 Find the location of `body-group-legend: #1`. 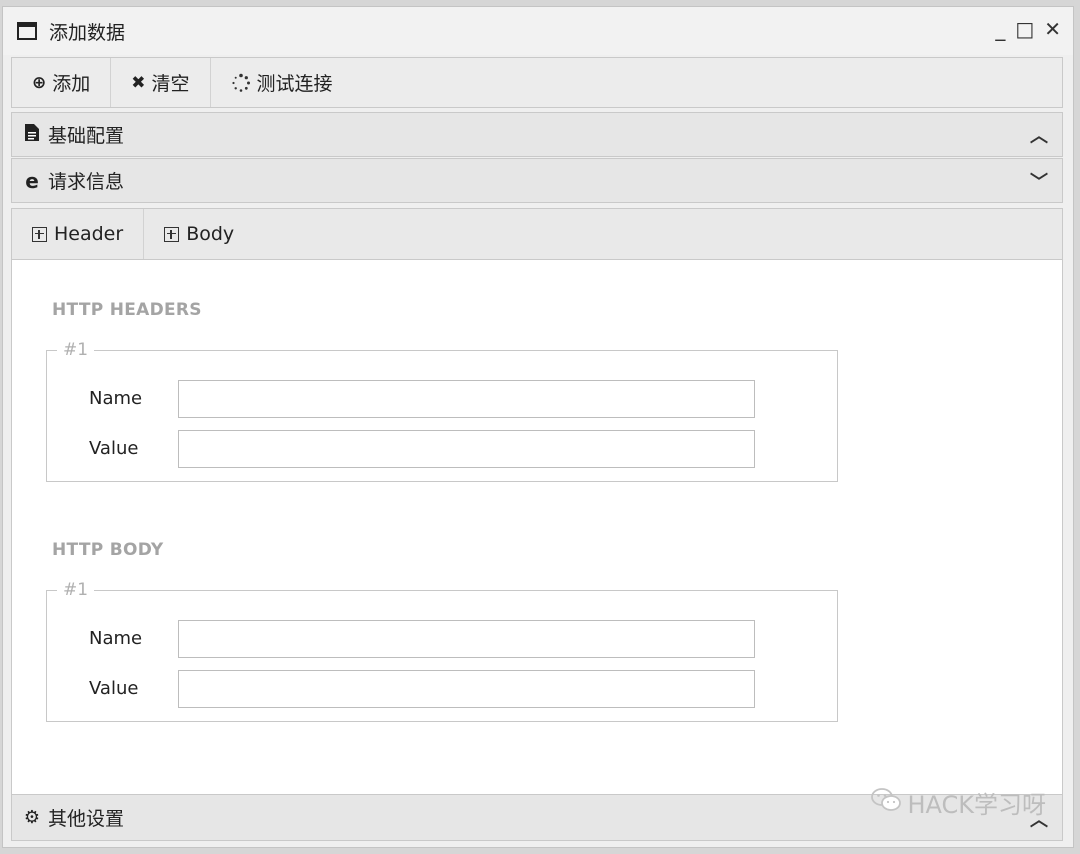

body-group-legend: #1 is located at coordinates (76, 590).